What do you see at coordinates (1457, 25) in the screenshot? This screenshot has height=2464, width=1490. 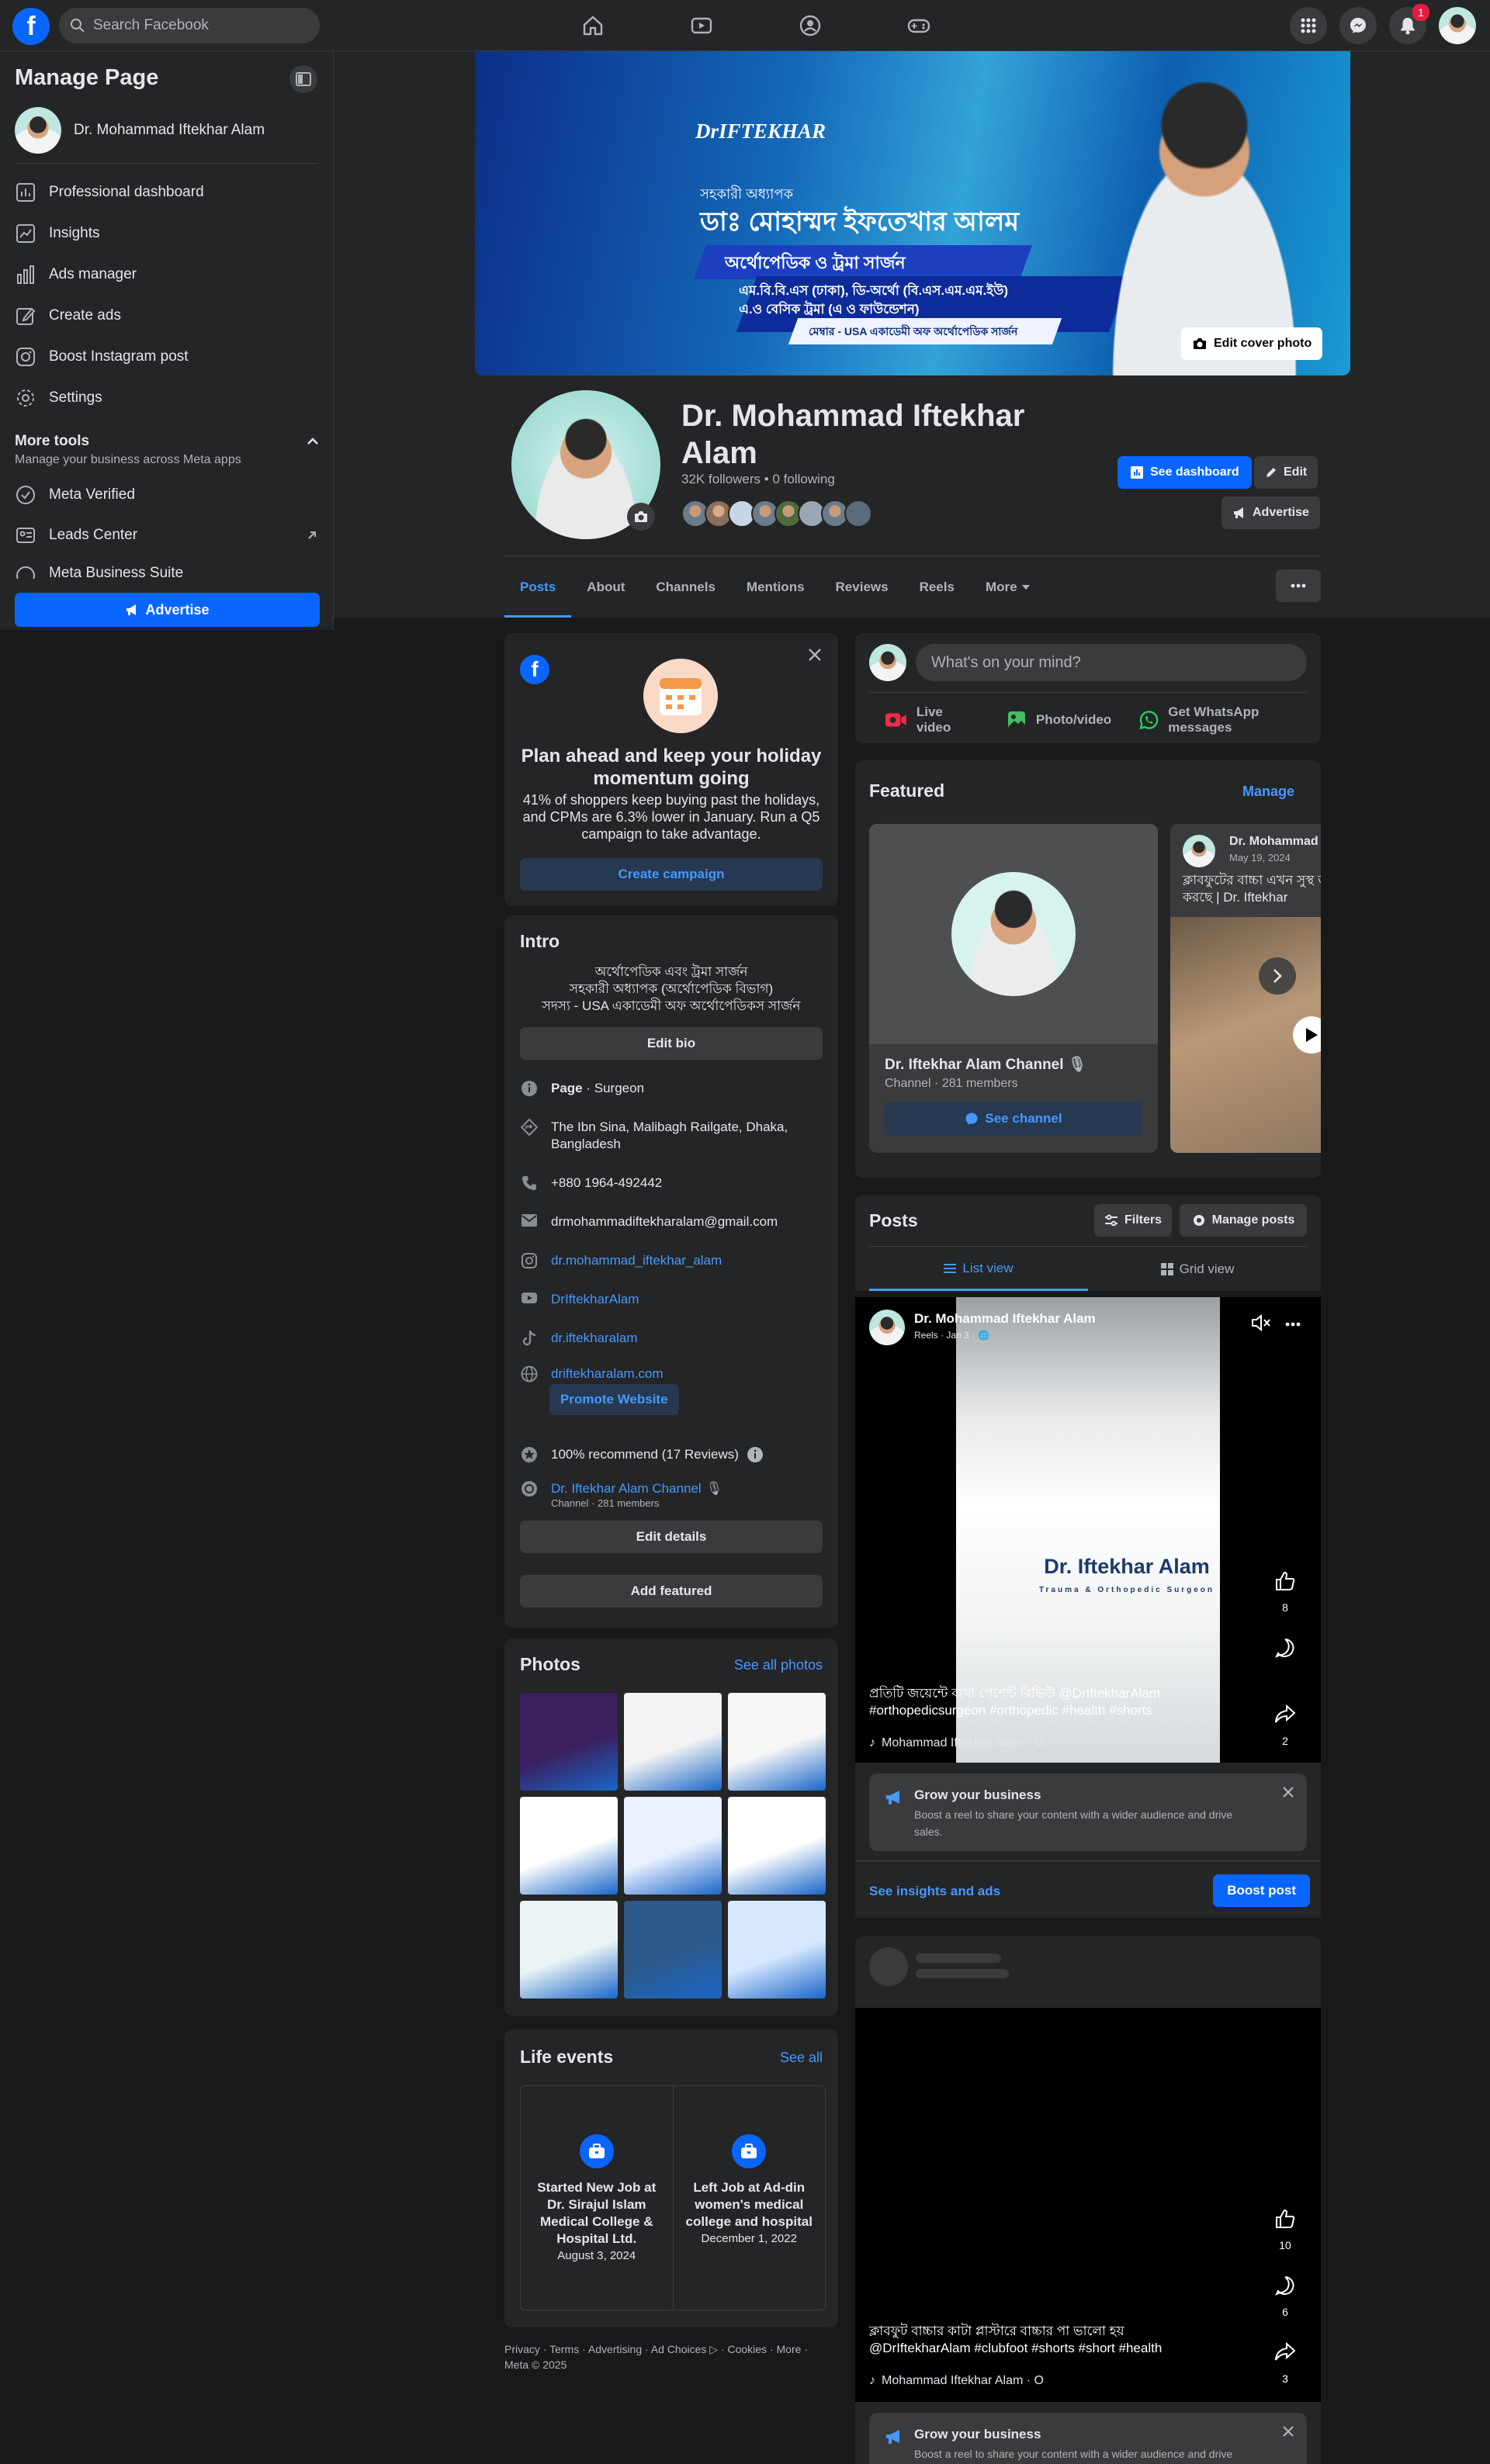 I see `account-avatar-button` at bounding box center [1457, 25].